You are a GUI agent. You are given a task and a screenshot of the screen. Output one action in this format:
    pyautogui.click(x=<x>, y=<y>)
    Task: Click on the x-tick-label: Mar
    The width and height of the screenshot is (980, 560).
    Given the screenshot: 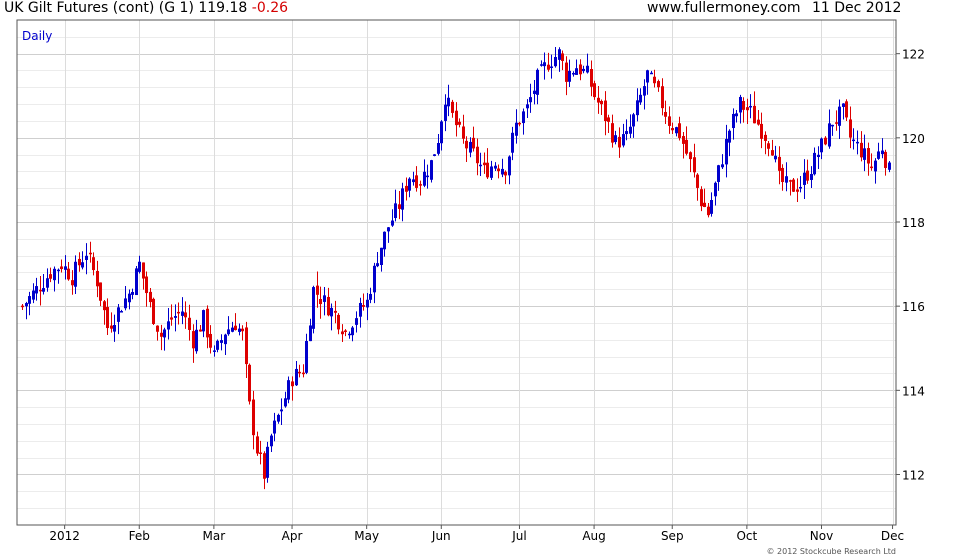 What is the action you would take?
    pyautogui.click(x=214, y=536)
    